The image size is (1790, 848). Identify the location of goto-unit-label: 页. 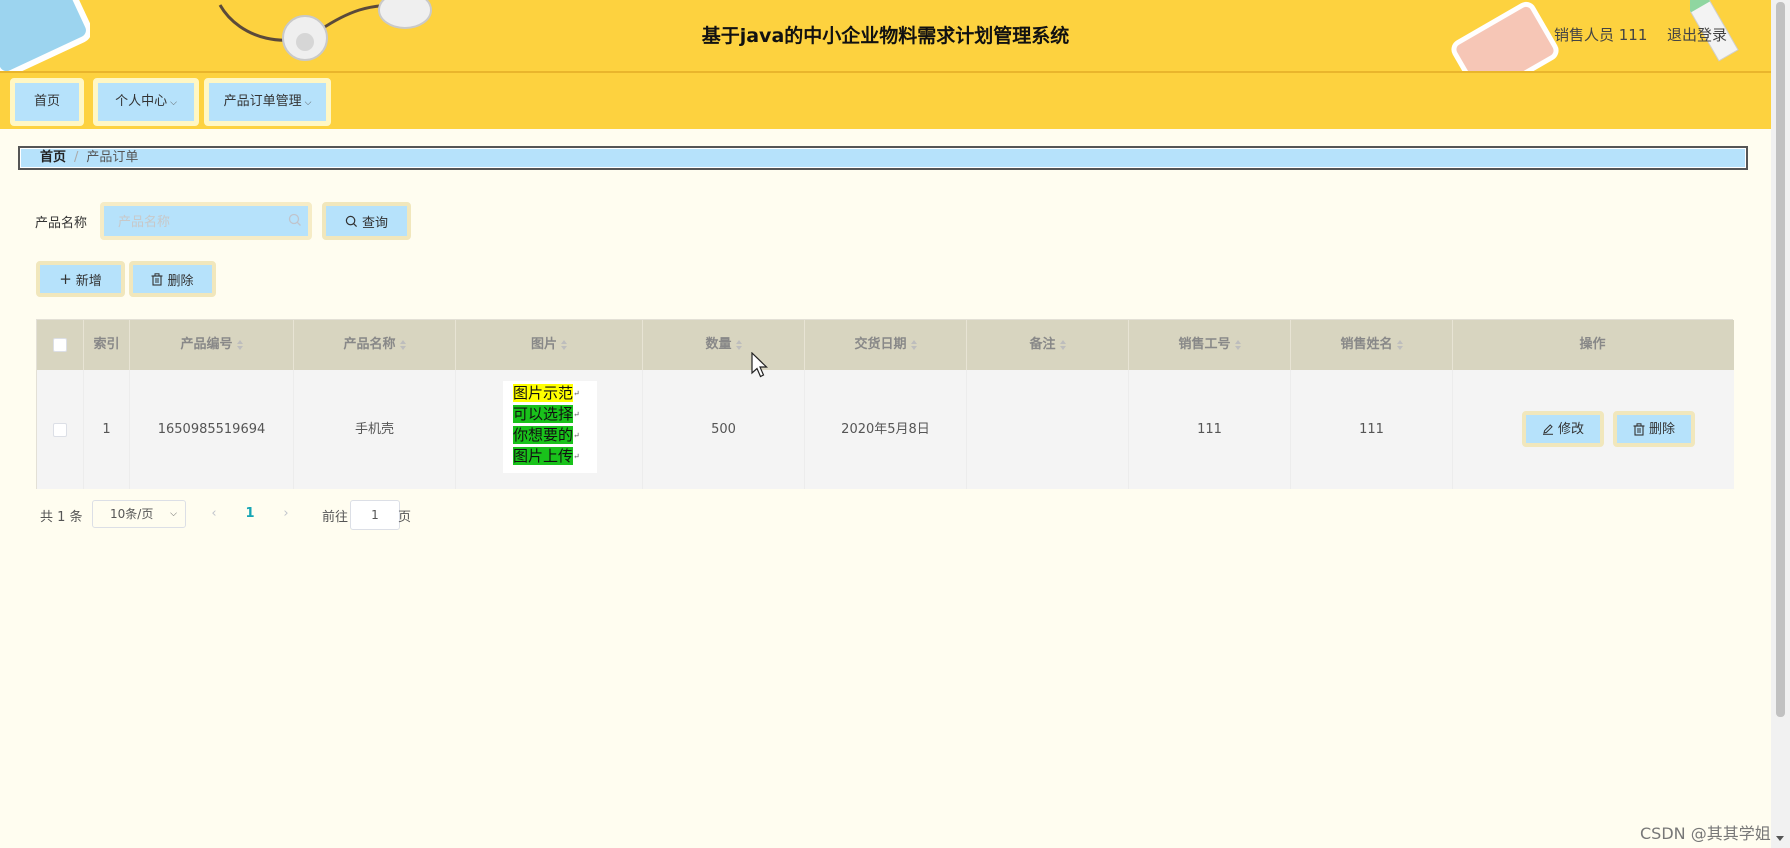
(405, 517).